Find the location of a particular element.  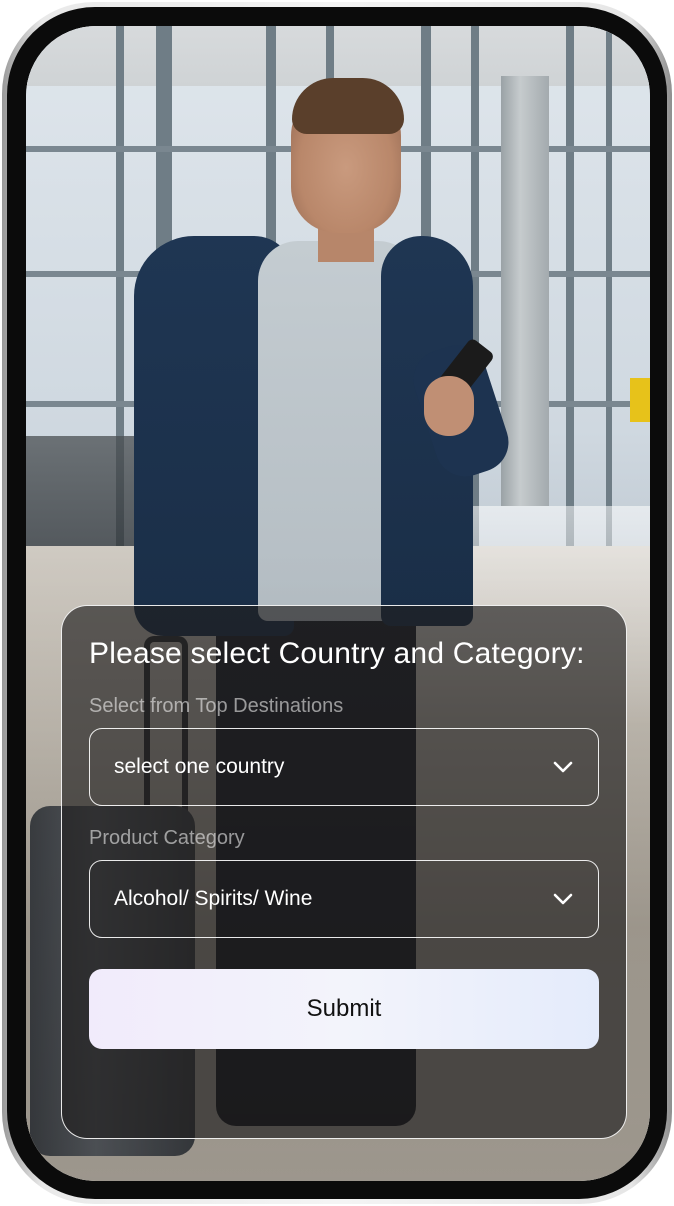

form-title: Please select Country and Category: is located at coordinates (337, 653).